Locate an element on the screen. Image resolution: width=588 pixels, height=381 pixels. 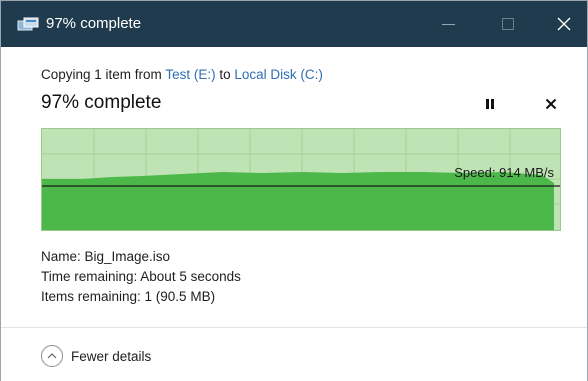
window-title: 97% complete is located at coordinates (94, 23).